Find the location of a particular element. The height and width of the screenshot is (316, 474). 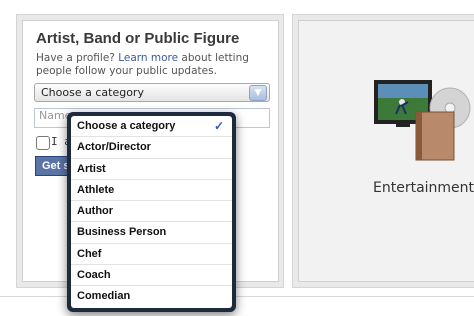

category-option-choose: Choose a category ✓ is located at coordinates (151, 127).